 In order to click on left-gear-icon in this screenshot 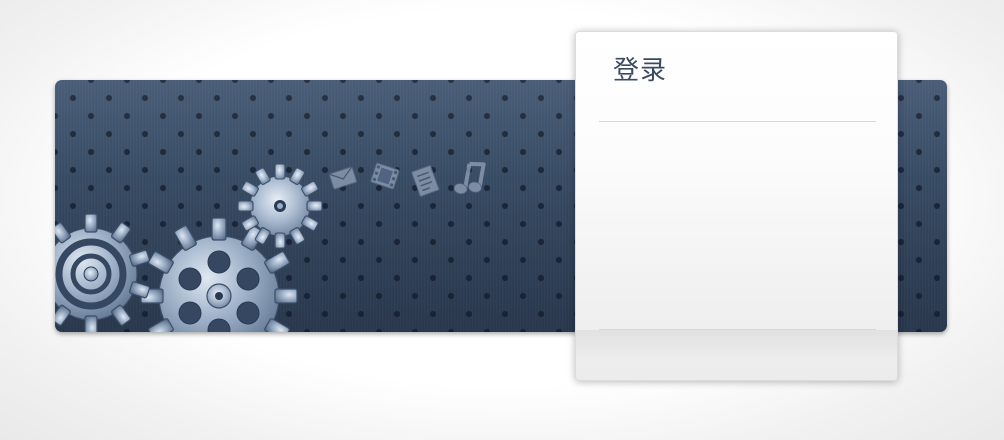, I will do `click(102, 272)`.